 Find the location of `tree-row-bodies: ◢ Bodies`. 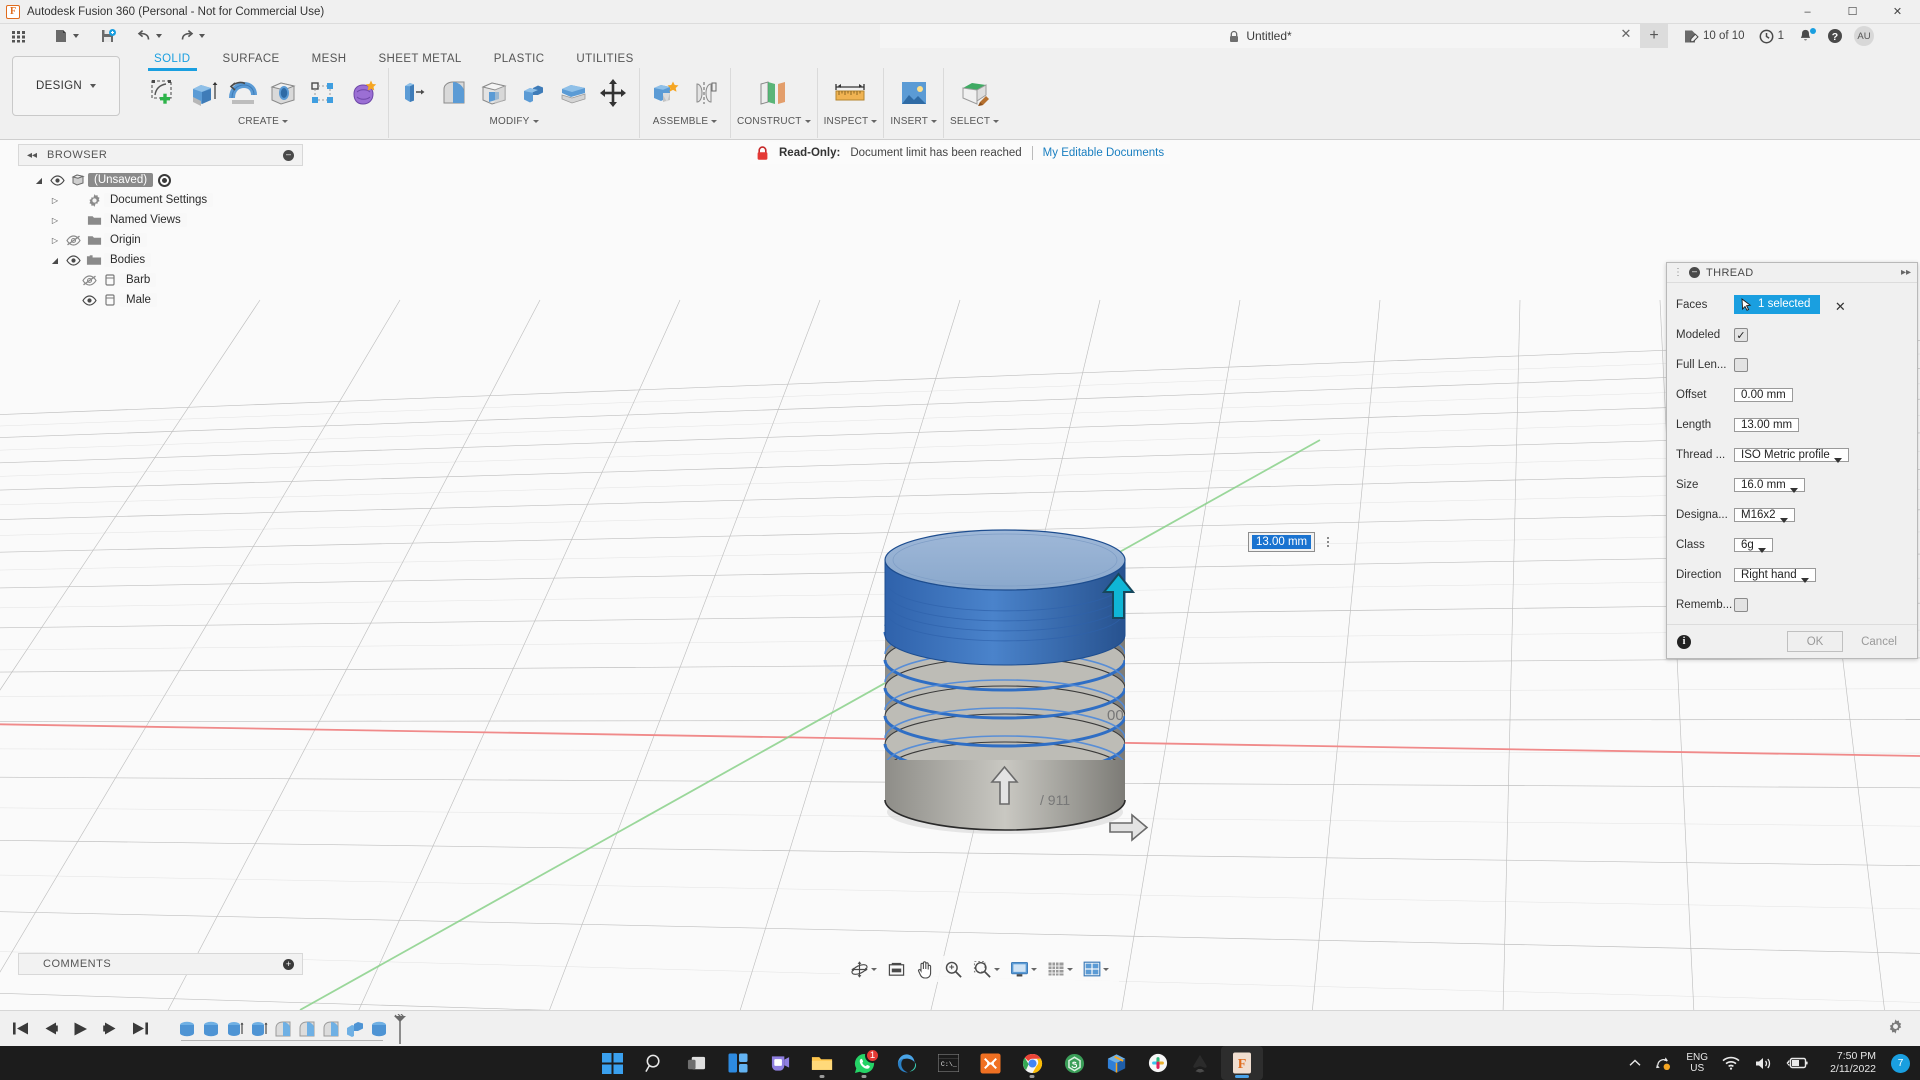

tree-row-bodies: ◢ Bodies is located at coordinates (168, 260).